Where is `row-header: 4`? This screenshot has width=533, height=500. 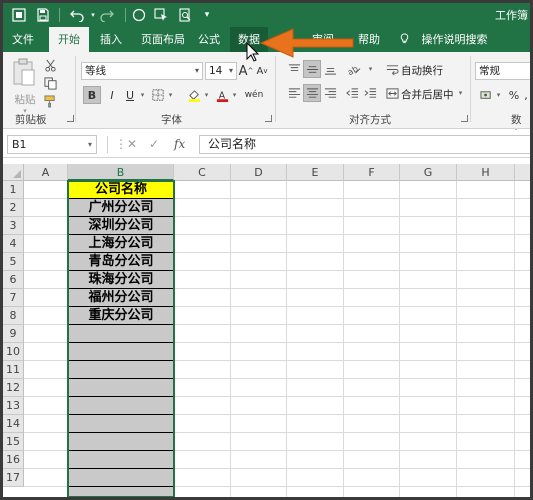
row-header: 4 is located at coordinates (13, 244).